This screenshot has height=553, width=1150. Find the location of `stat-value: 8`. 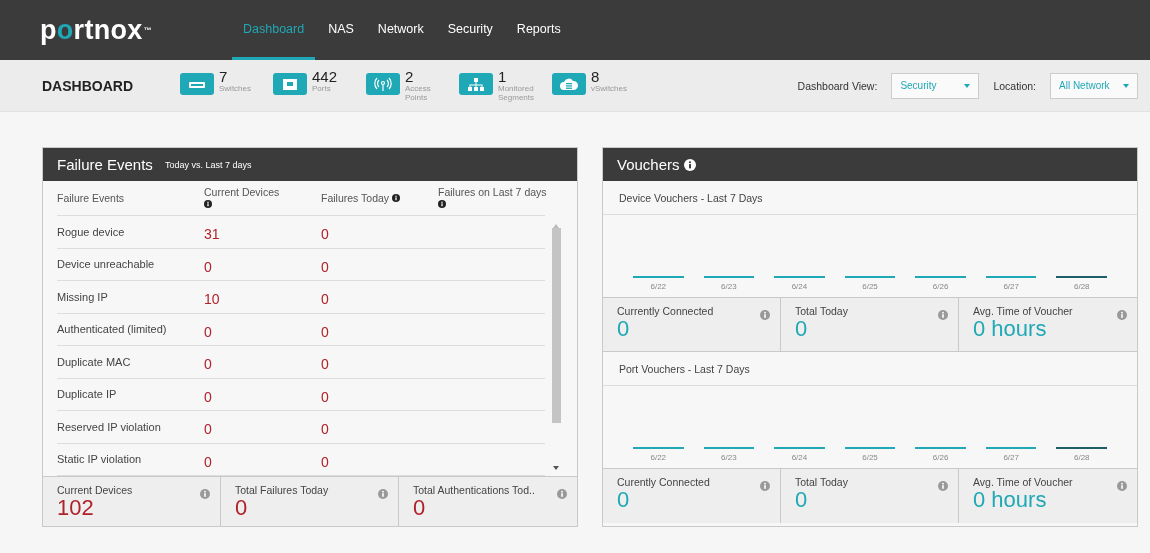

stat-value: 8 is located at coordinates (596, 76).